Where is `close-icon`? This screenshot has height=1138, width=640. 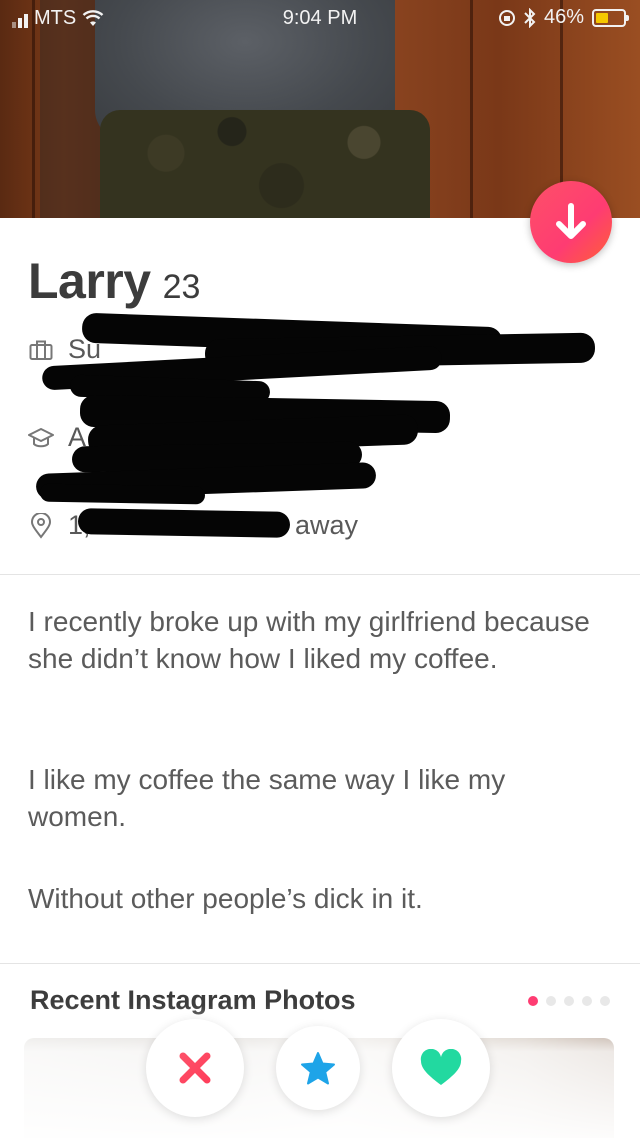
close-icon is located at coordinates (195, 1068).